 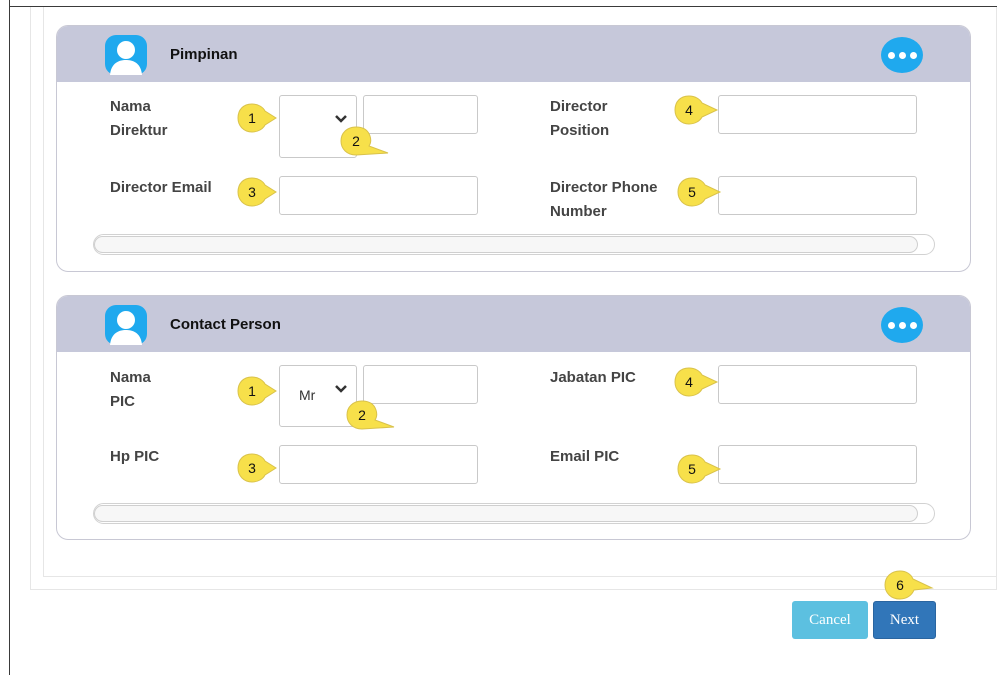 I want to click on label-nama-direktur: Nama Direktur, so click(x=139, y=118).